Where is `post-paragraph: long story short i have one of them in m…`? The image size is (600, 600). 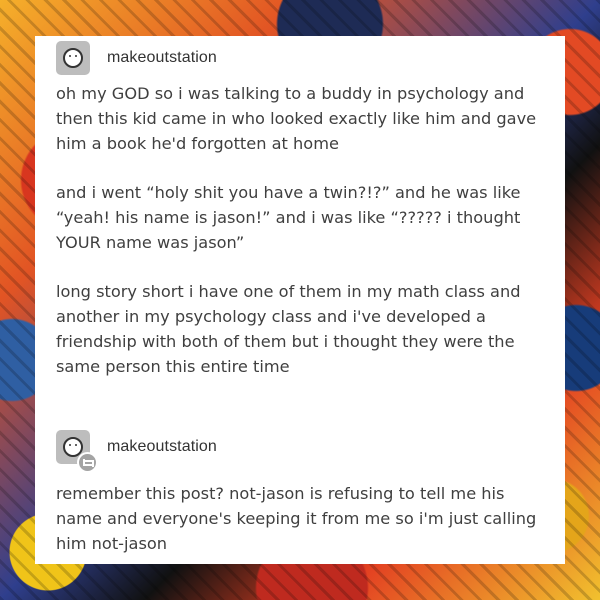 post-paragraph: long story short i have one of them in m… is located at coordinates (288, 329).